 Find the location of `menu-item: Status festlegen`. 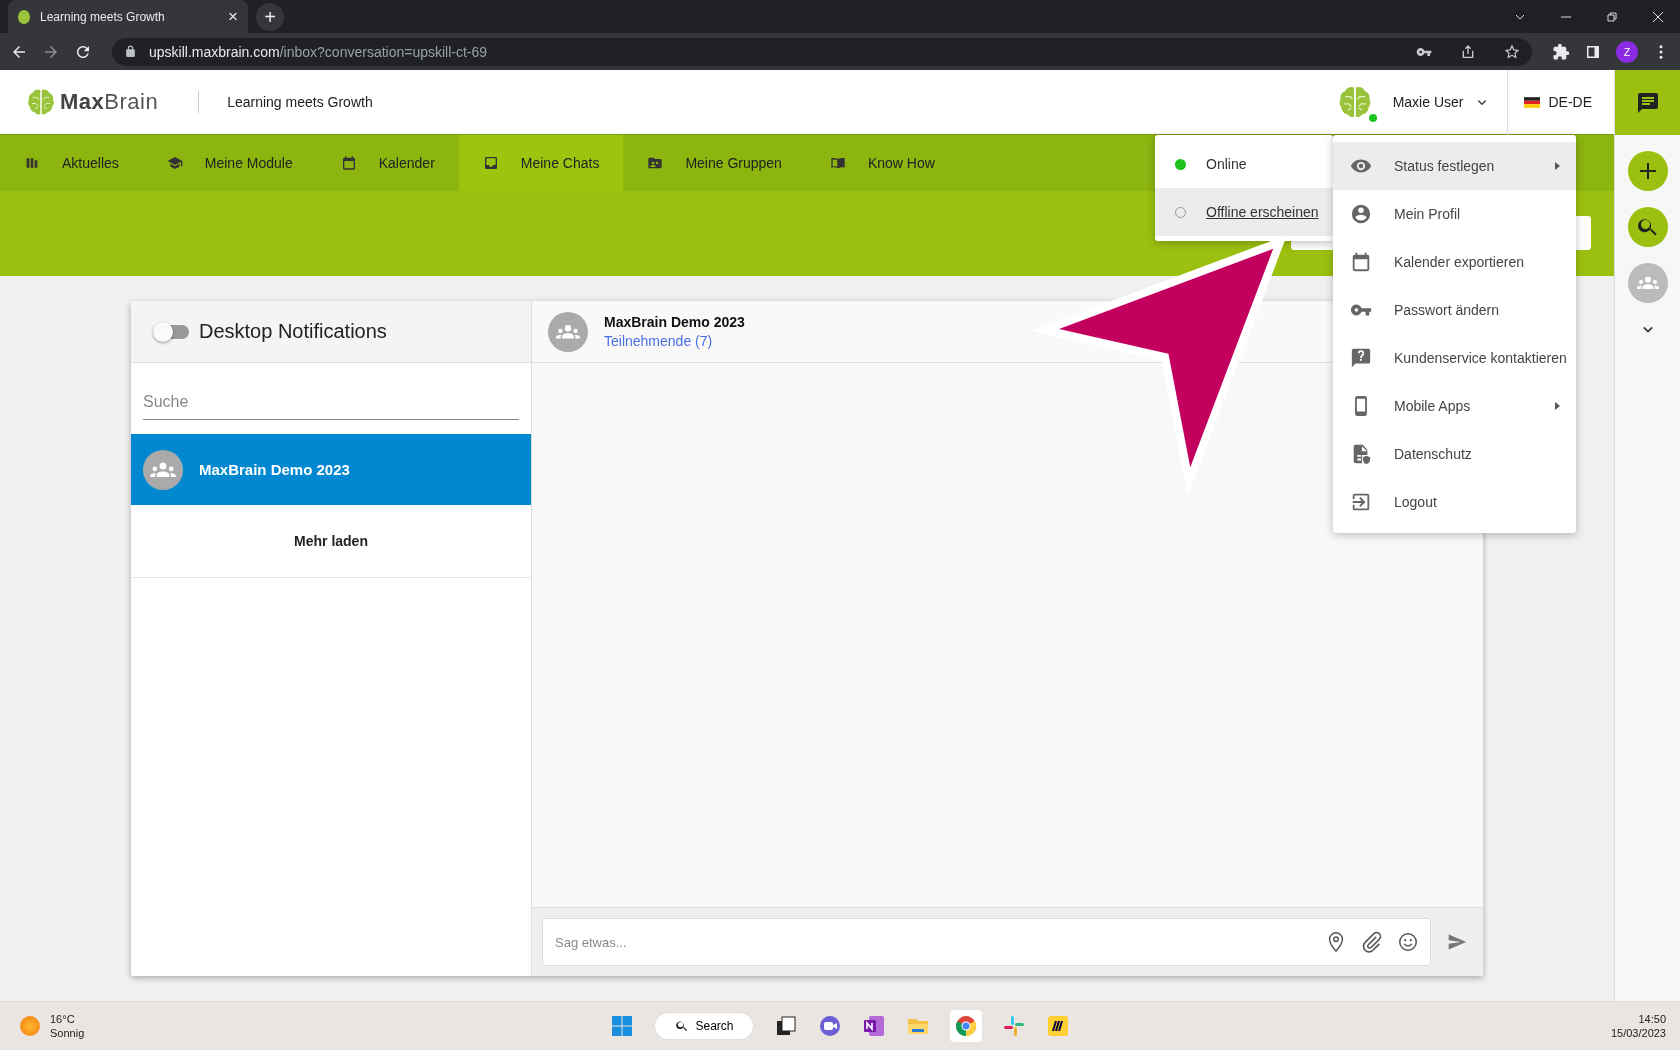

menu-item: Status festlegen is located at coordinates (1454, 166).